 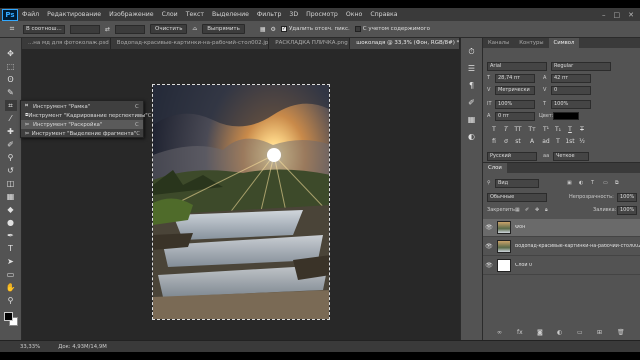 I want to click on alternates-icon: ad, so click(x=546, y=142).